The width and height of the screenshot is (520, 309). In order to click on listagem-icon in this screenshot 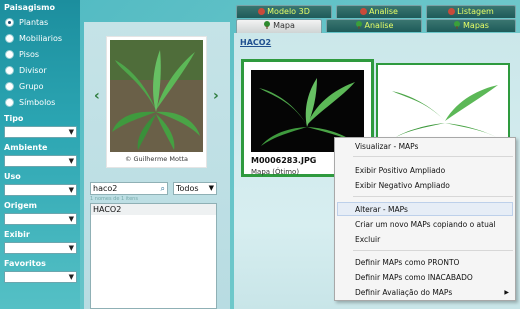, I will do `click(452, 11)`.